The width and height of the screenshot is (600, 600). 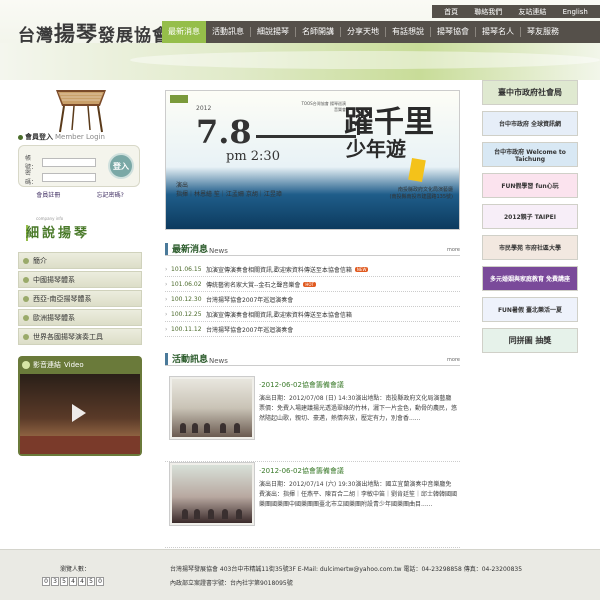 I want to click on hero-time: pm 2:30, so click(x=253, y=156).